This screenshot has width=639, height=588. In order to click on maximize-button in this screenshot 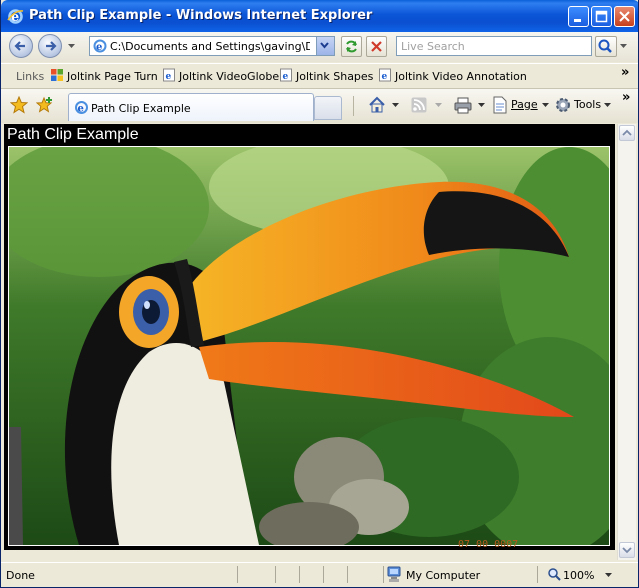, I will do `click(601, 16)`.